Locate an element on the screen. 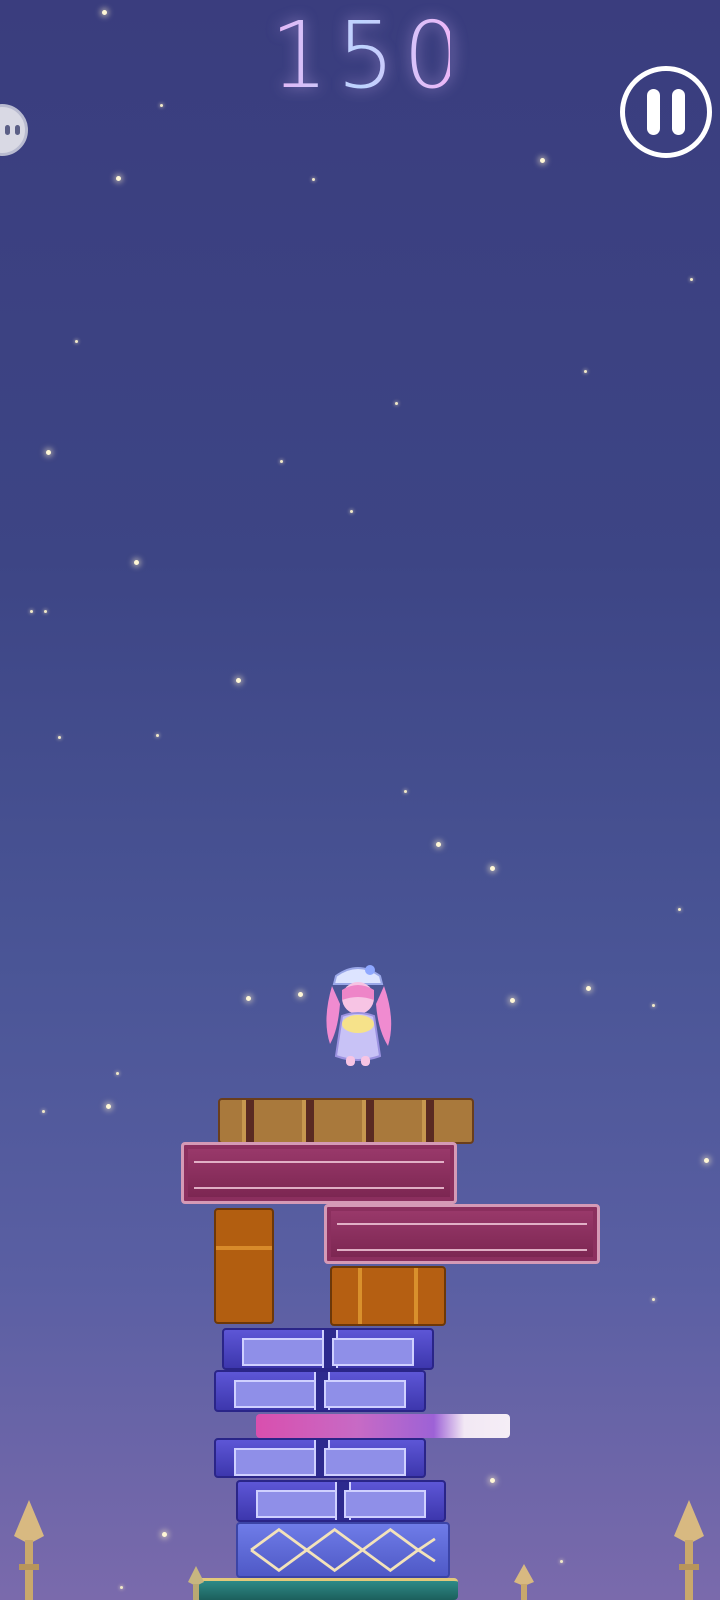  diamond-book is located at coordinates (343, 1550).